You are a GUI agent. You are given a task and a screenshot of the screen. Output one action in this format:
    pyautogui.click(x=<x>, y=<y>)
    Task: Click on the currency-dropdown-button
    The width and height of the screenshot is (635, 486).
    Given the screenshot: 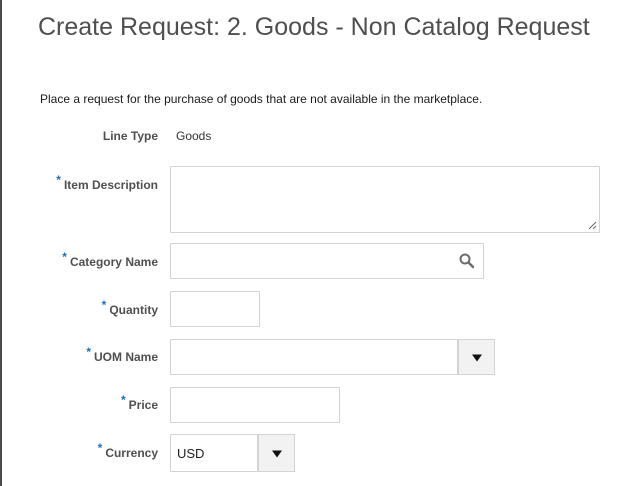 What is the action you would take?
    pyautogui.click(x=276, y=453)
    